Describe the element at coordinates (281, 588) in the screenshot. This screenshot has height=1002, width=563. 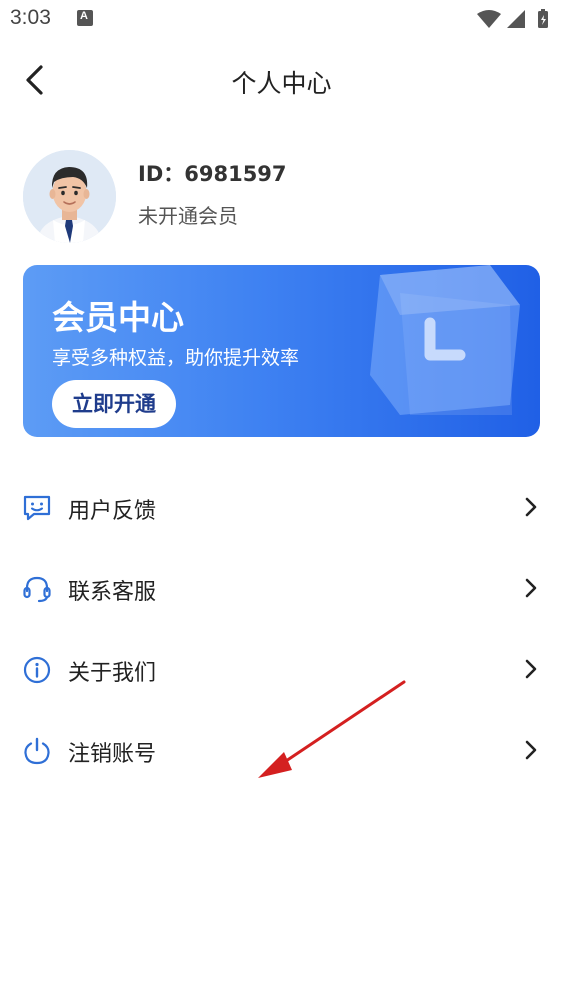
I see `menu-item-customer-service: 联系客服` at that location.